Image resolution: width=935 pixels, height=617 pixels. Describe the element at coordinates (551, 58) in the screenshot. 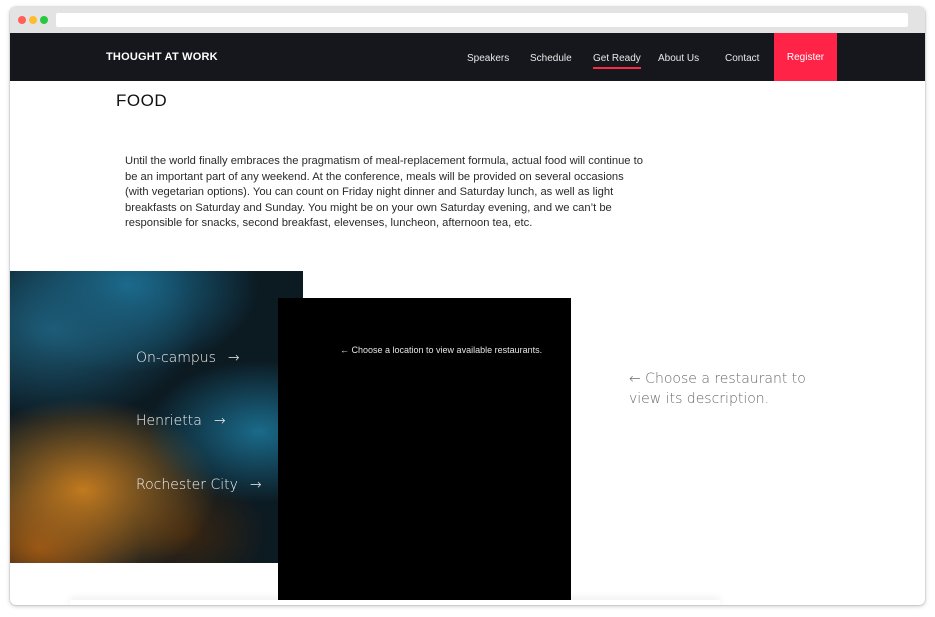

I see `nav-link-schedule: Schedule` at that location.